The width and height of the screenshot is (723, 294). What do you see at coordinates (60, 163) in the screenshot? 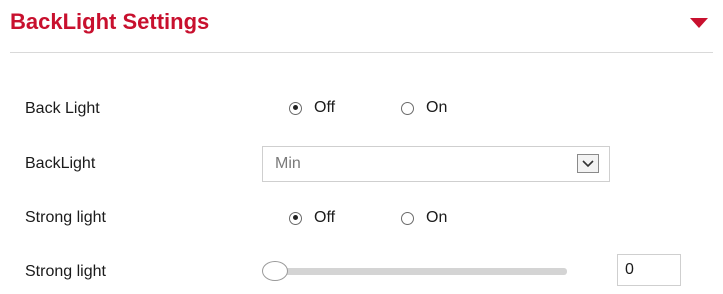
I see `backlight-level-label: BackLight` at bounding box center [60, 163].